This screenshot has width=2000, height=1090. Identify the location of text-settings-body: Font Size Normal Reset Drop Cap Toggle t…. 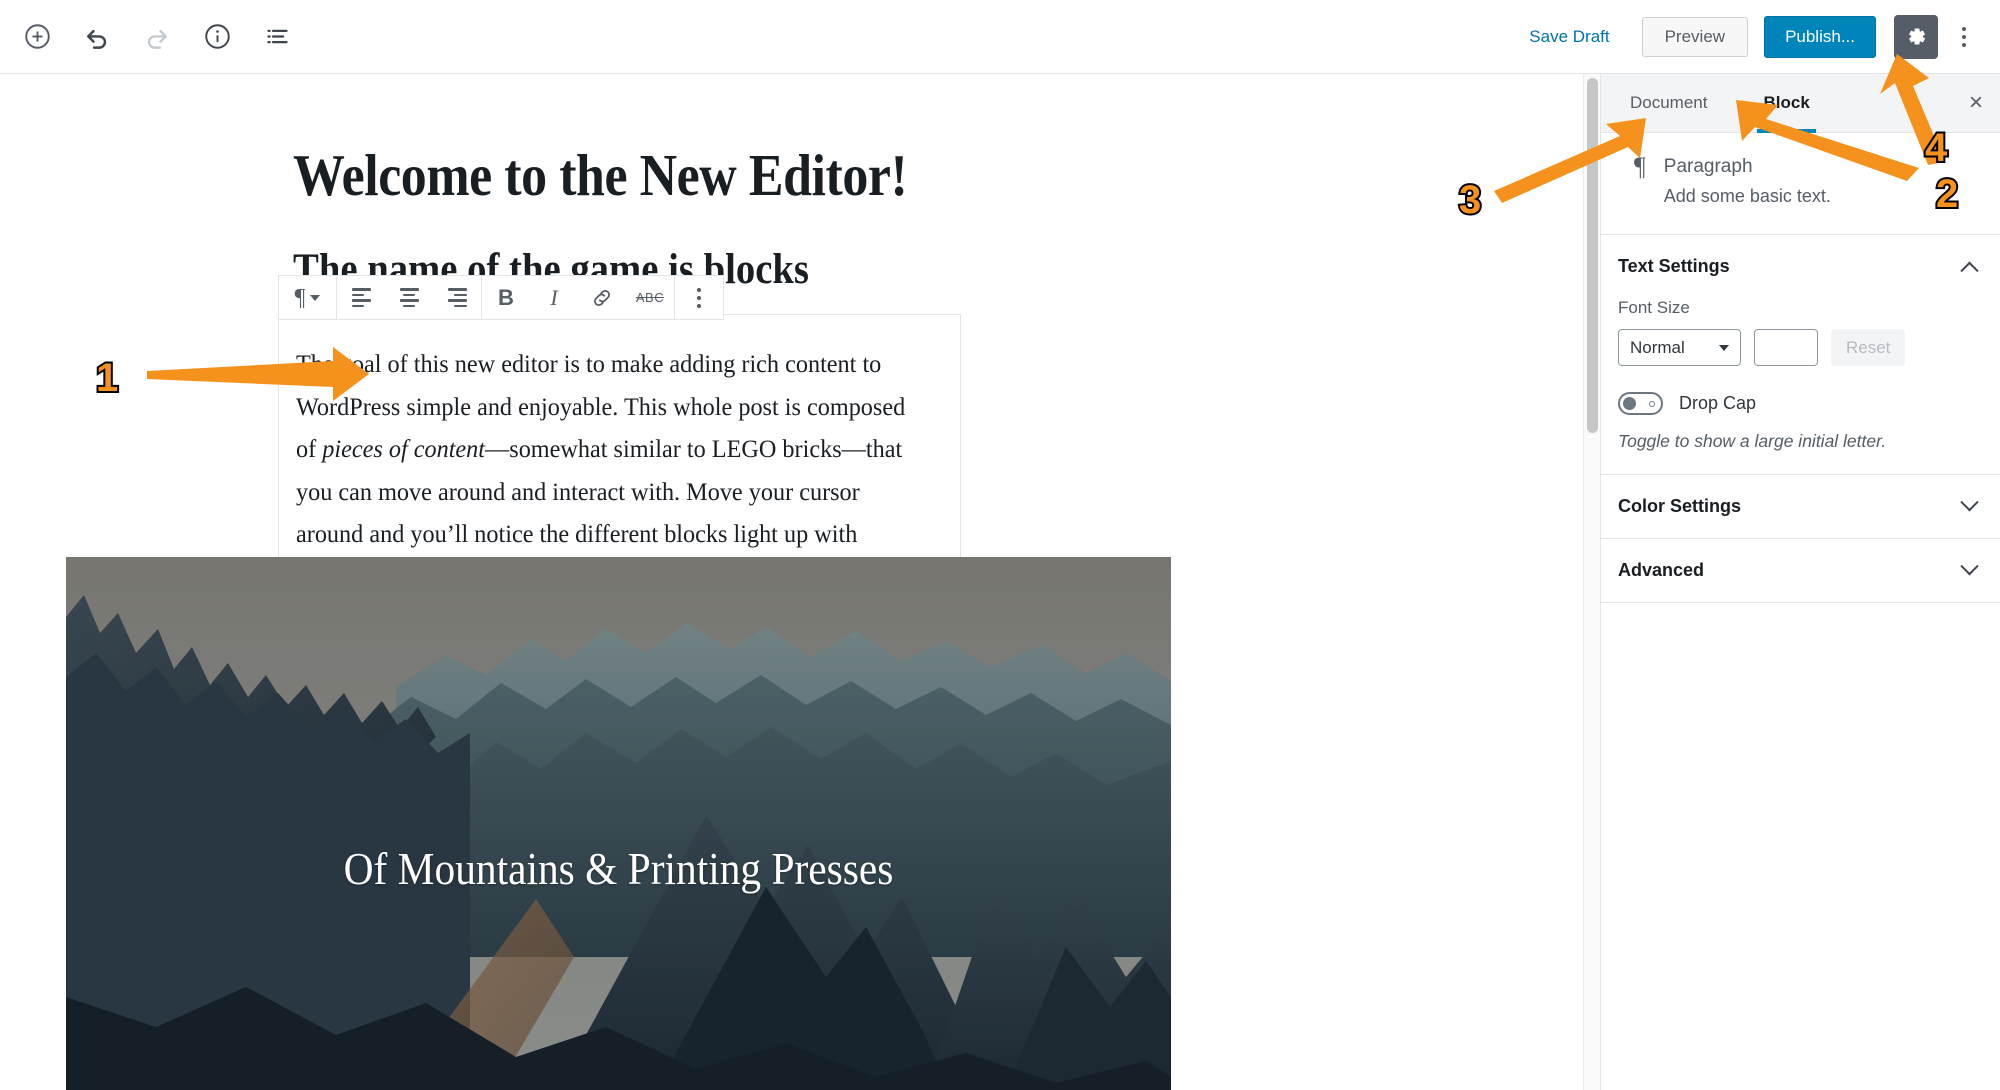
(1800, 386).